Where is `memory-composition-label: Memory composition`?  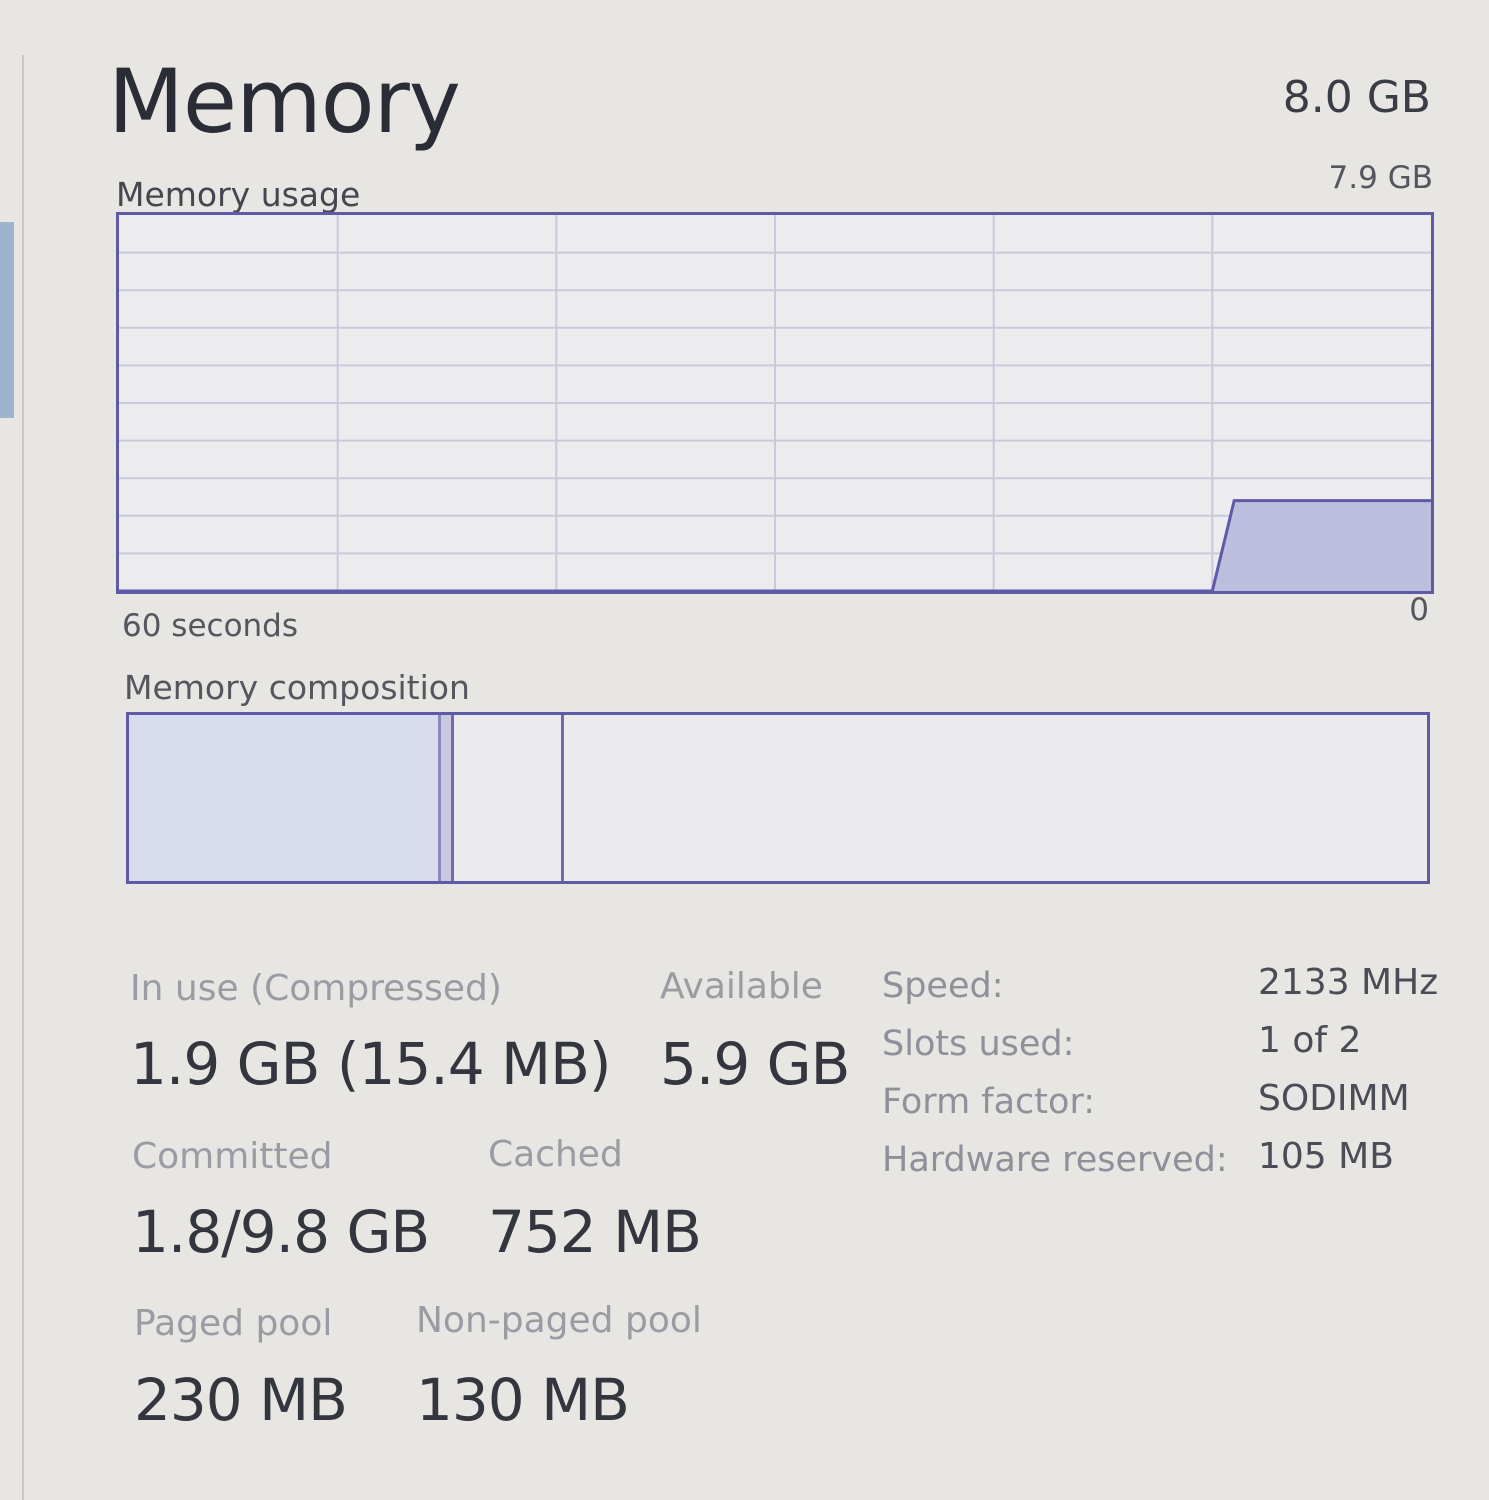 memory-composition-label: Memory composition is located at coordinates (297, 687).